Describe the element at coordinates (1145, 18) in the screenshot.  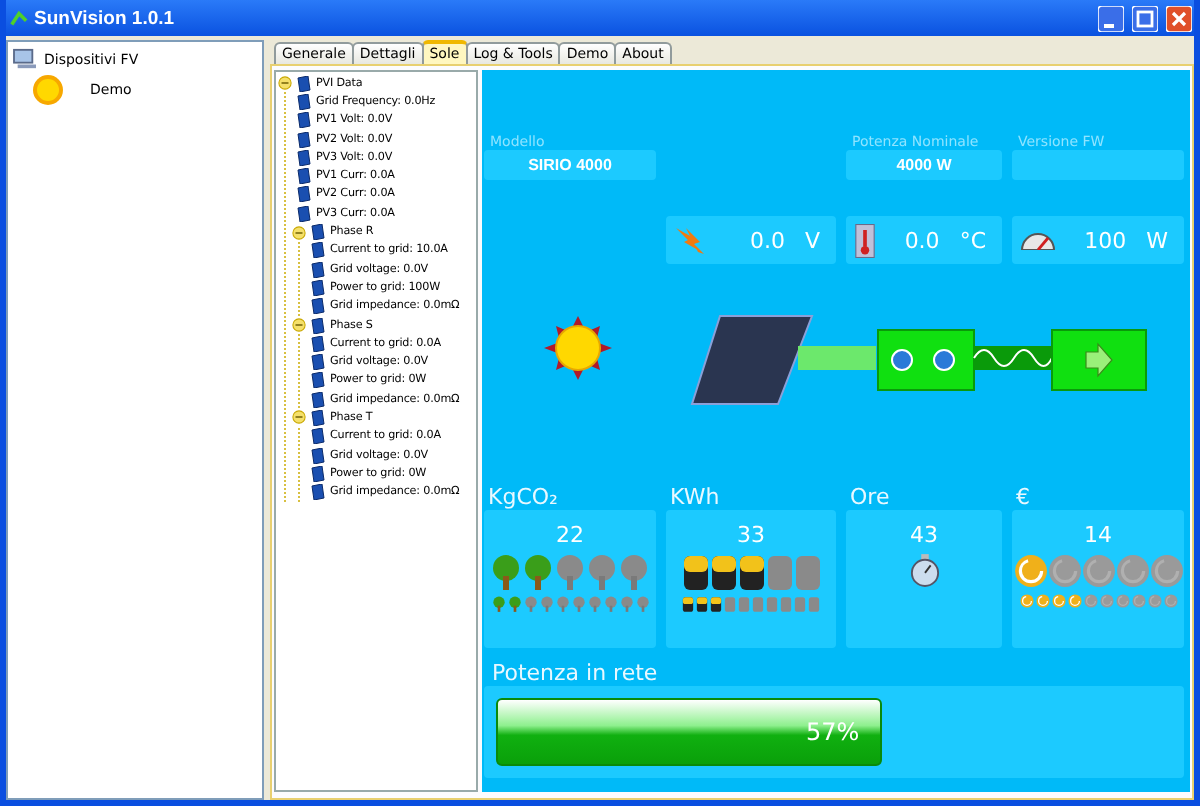
I see `maximize-button` at that location.